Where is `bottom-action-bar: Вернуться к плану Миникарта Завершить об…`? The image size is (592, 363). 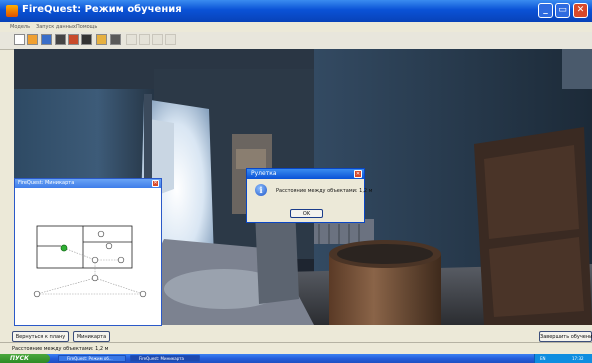 bottom-action-bar: Вернуться к плану Миникарта Завершить об… is located at coordinates (296, 335).